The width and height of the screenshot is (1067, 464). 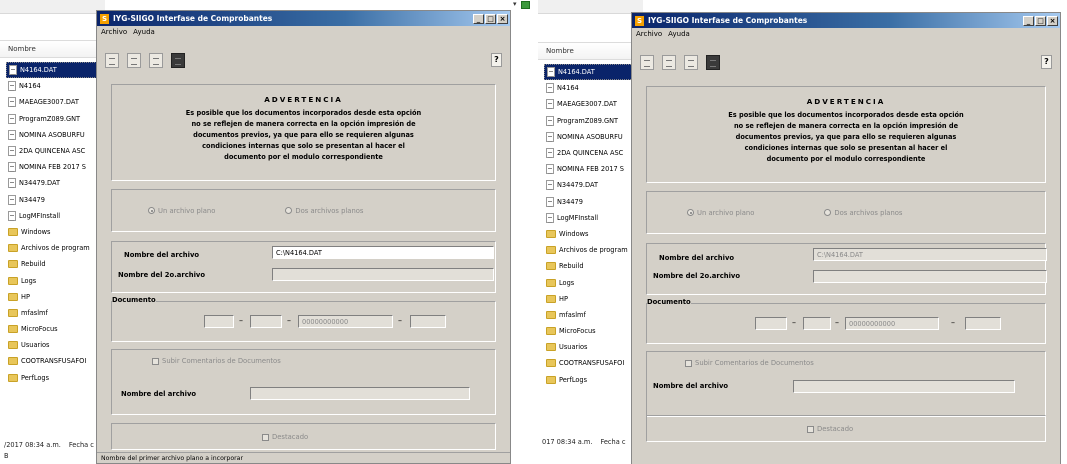 What do you see at coordinates (590, 153) in the screenshot?
I see `file-name: 2DA QUINCENA ASC` at bounding box center [590, 153].